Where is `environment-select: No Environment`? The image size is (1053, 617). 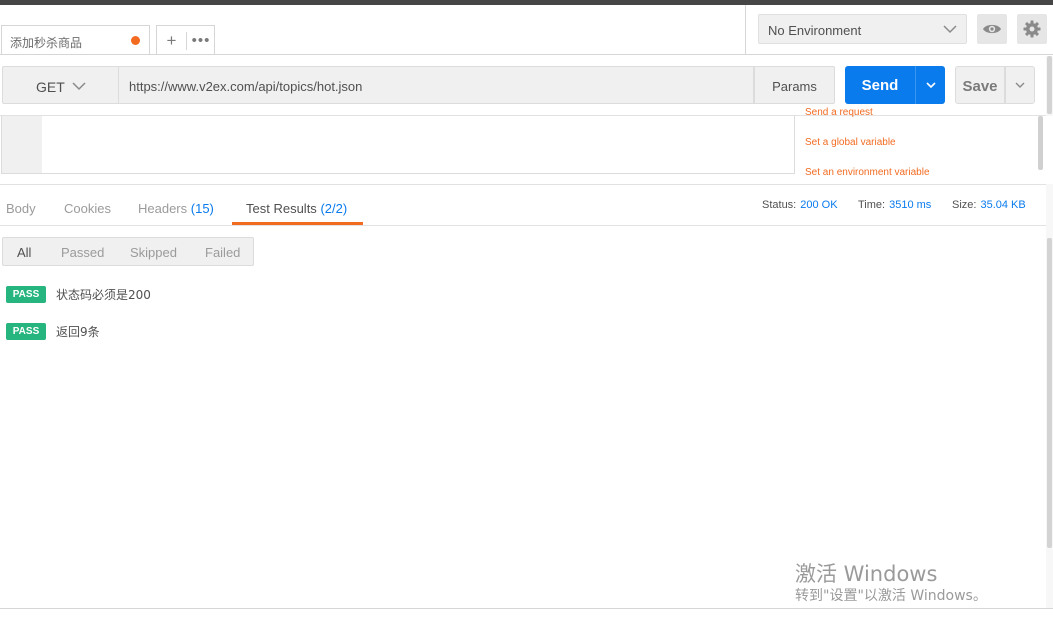
environment-select: No Environment is located at coordinates (862, 29).